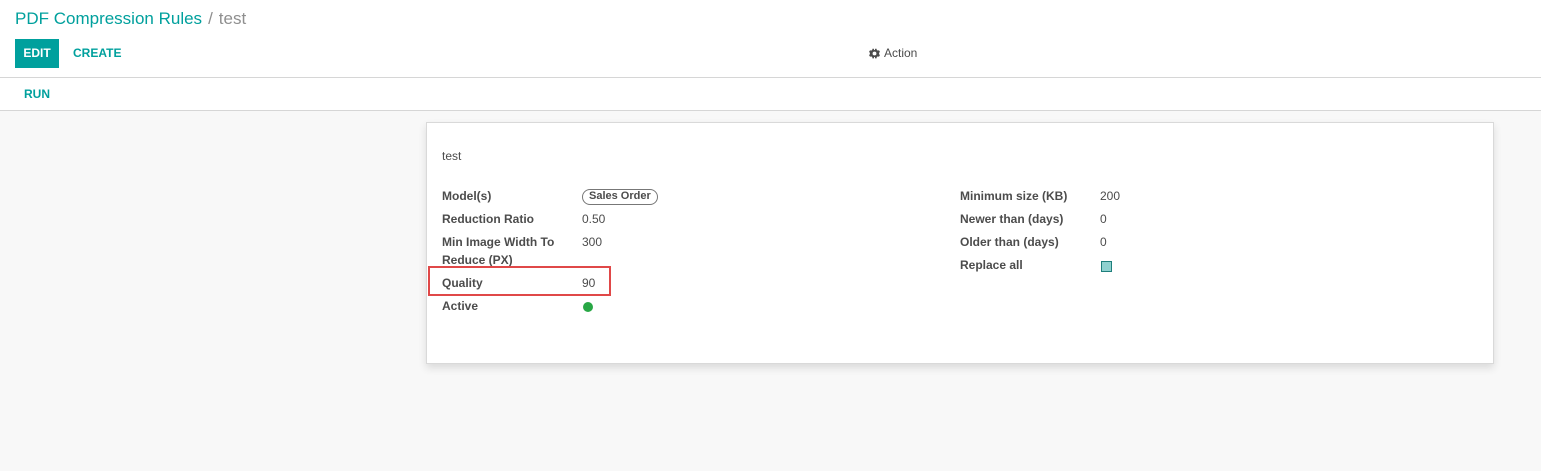 The height and width of the screenshot is (471, 1541). I want to click on toolbar-divider, so click(770, 77).